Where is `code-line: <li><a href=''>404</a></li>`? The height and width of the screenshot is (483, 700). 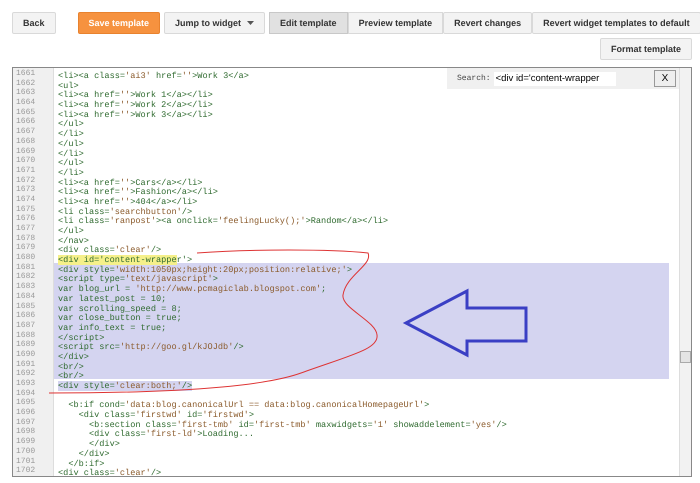
code-line: <li><a href=''>404</a></li> is located at coordinates (128, 201).